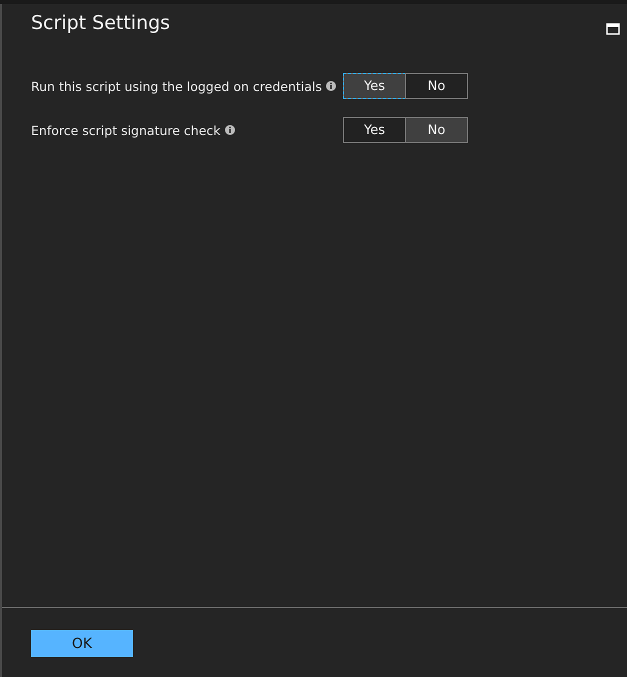 The height and width of the screenshot is (677, 627). What do you see at coordinates (100, 23) in the screenshot?
I see `panel-title: Script Settings` at bounding box center [100, 23].